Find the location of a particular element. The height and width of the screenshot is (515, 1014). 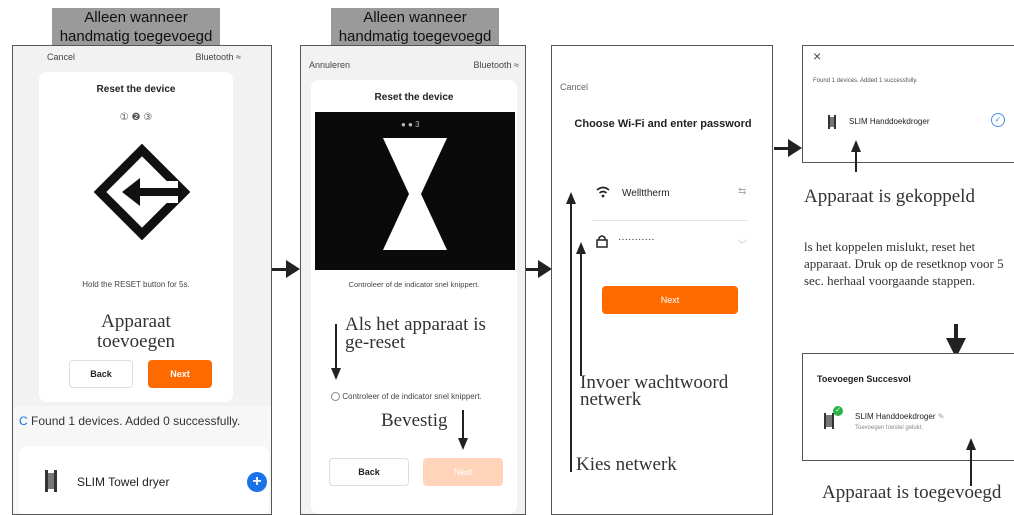

annotation-input-password: Invoer wachtwoord netwerk is located at coordinates (654, 391).